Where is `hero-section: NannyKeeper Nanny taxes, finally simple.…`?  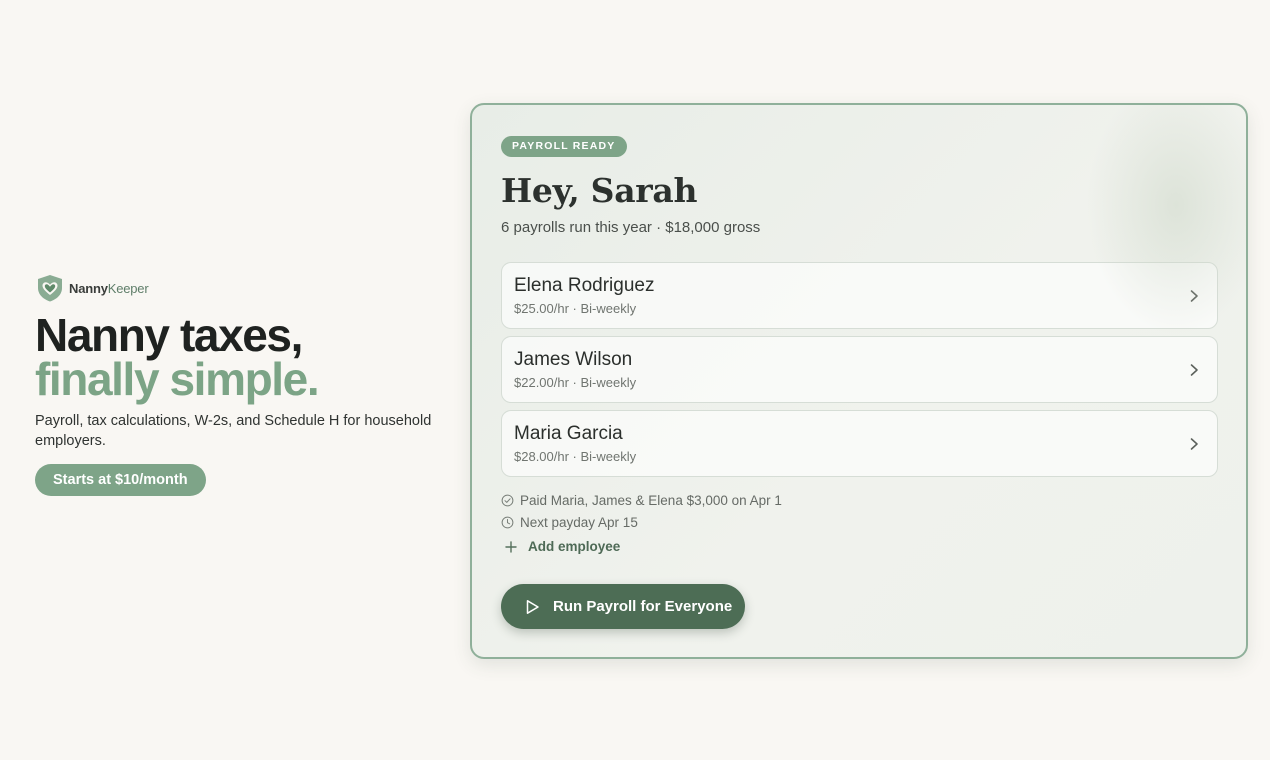
hero-section: NannyKeeper Nanny taxes, finally simple.… is located at coordinates (240, 384).